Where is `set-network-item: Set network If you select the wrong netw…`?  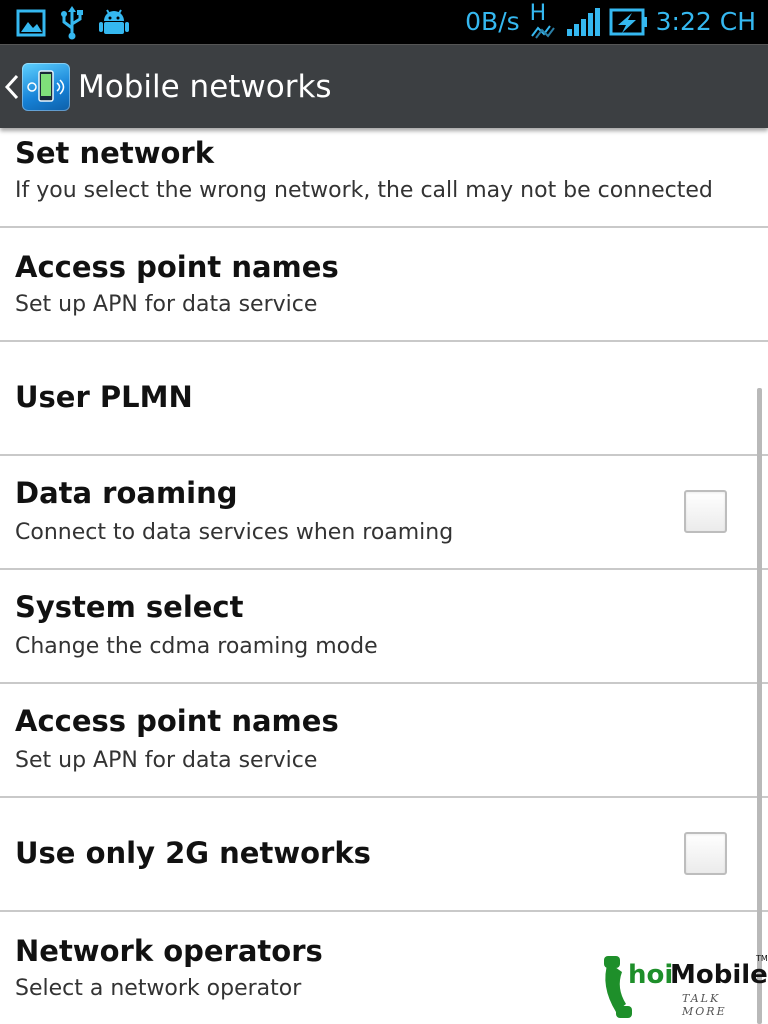
set-network-item: Set network If you select the wrong netw… is located at coordinates (384, 178).